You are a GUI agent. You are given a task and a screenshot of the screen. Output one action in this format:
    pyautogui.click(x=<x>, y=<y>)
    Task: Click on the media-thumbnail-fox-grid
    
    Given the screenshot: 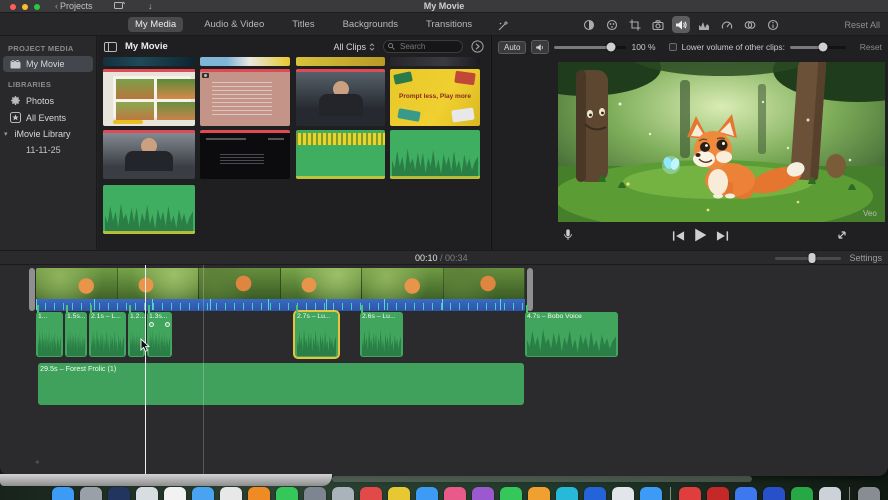 What is the action you would take?
    pyautogui.click(x=149, y=97)
    